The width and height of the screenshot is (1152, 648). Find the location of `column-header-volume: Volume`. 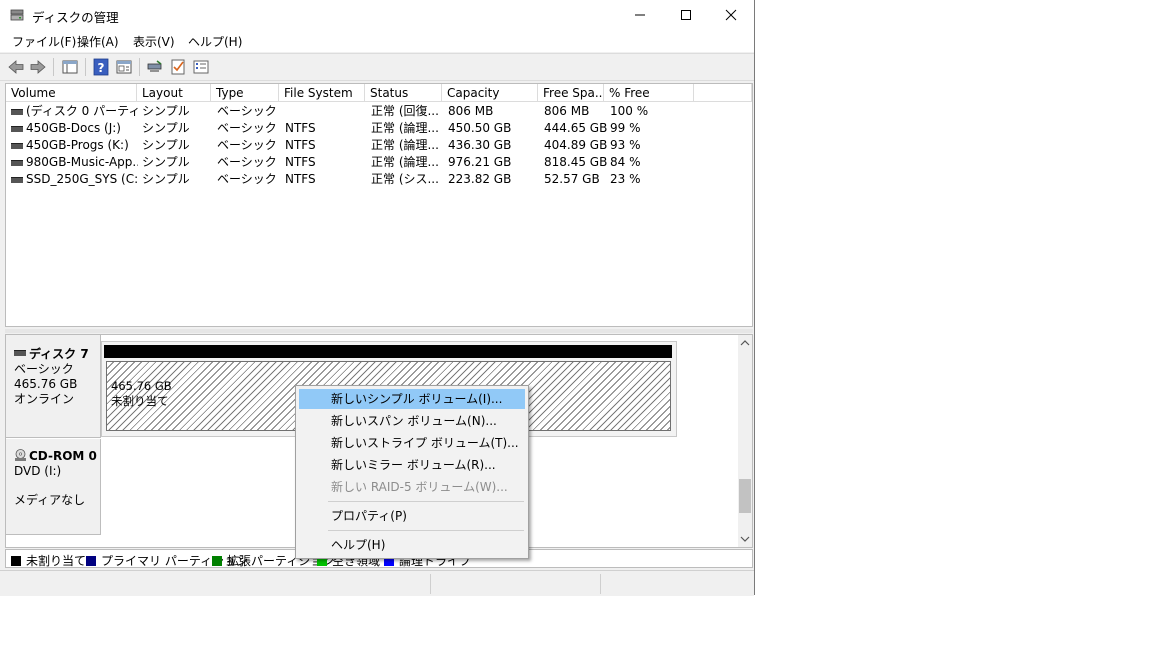

column-header-volume: Volume is located at coordinates (71, 93).